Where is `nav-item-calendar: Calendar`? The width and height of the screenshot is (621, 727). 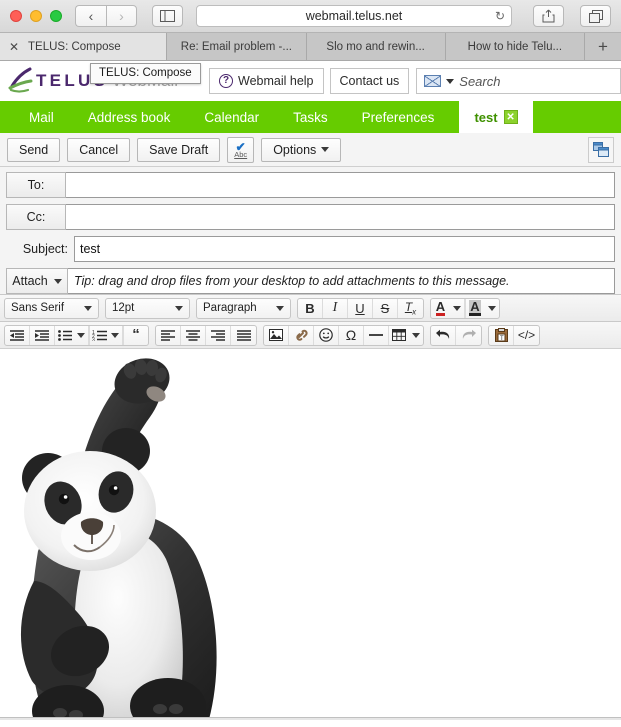 nav-item-calendar: Calendar is located at coordinates (231, 117).